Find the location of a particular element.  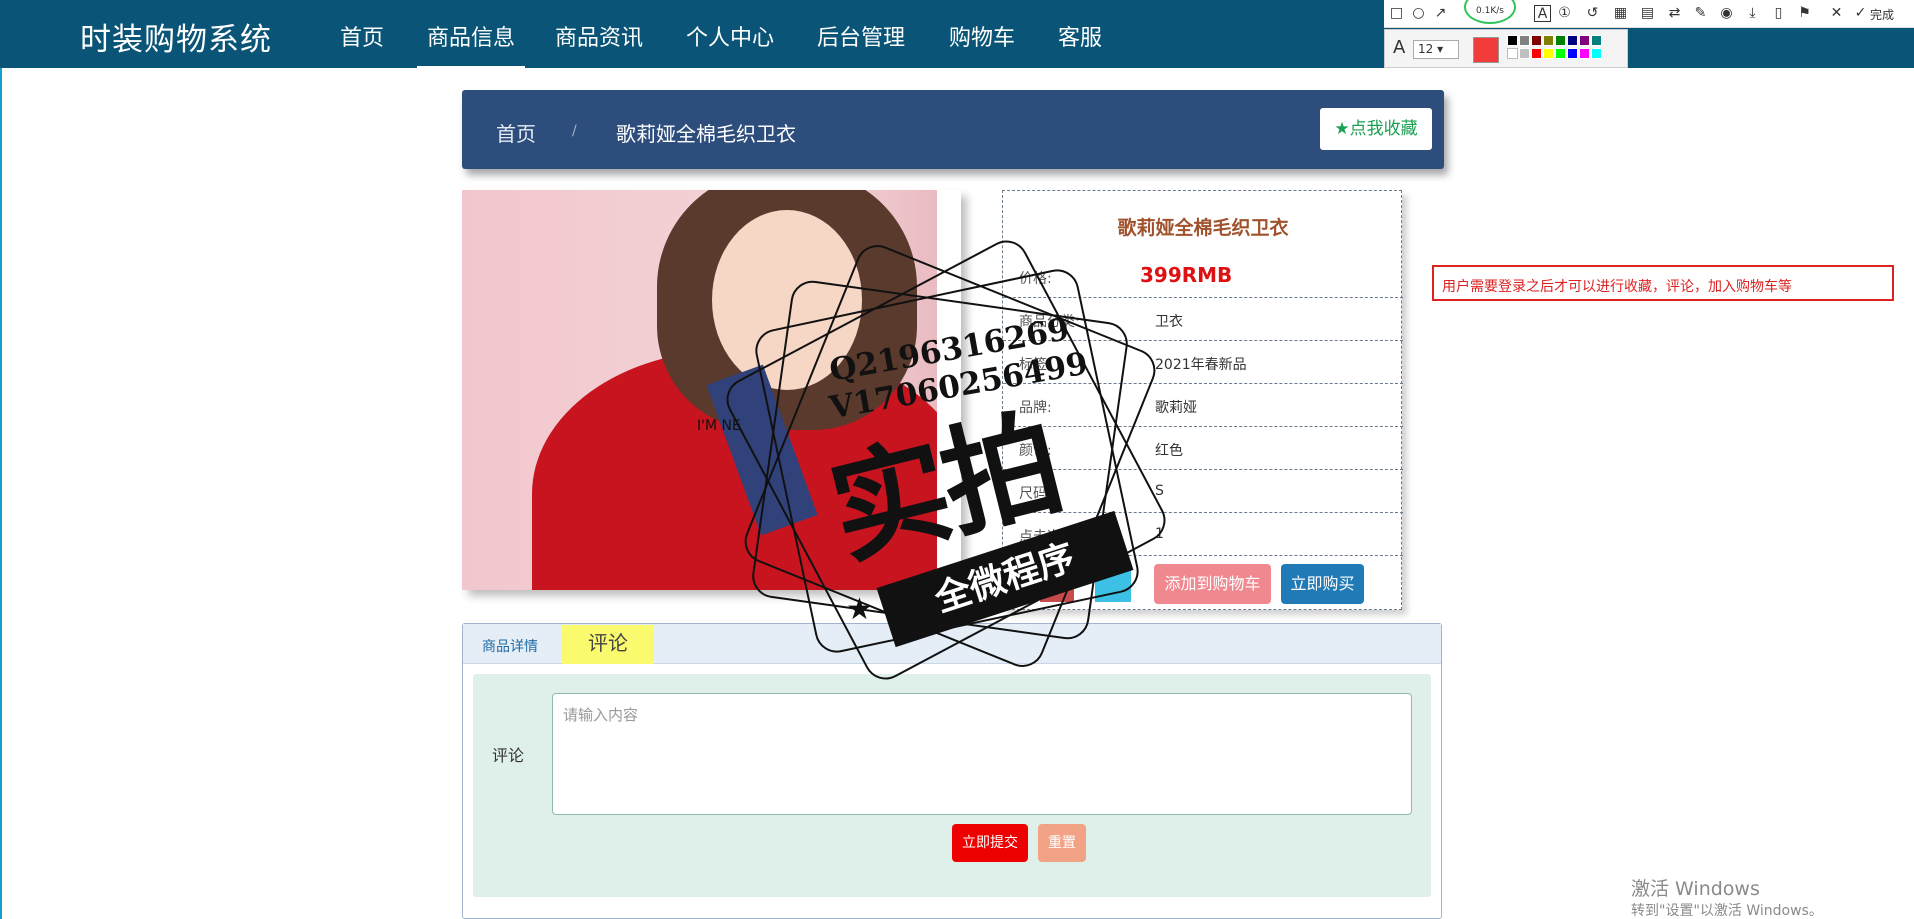

nav-item-personal-center: 个人中心 is located at coordinates (730, 36).